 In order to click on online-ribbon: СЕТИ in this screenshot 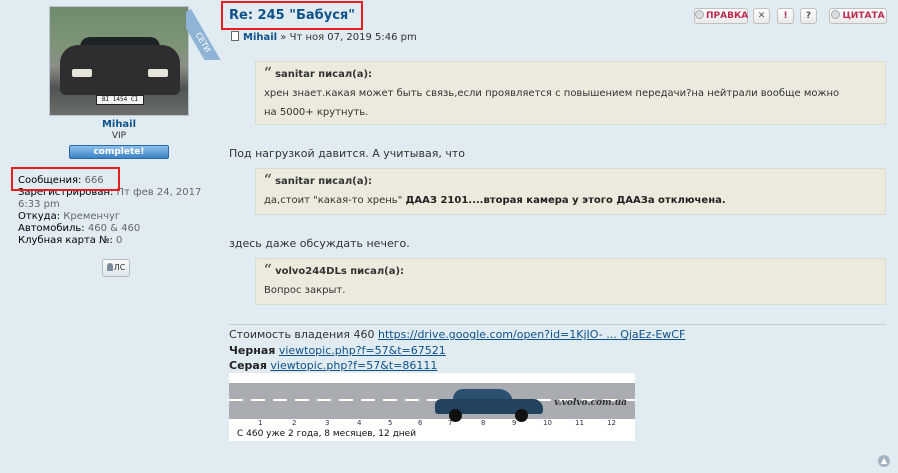, I will do `click(204, 30)`.